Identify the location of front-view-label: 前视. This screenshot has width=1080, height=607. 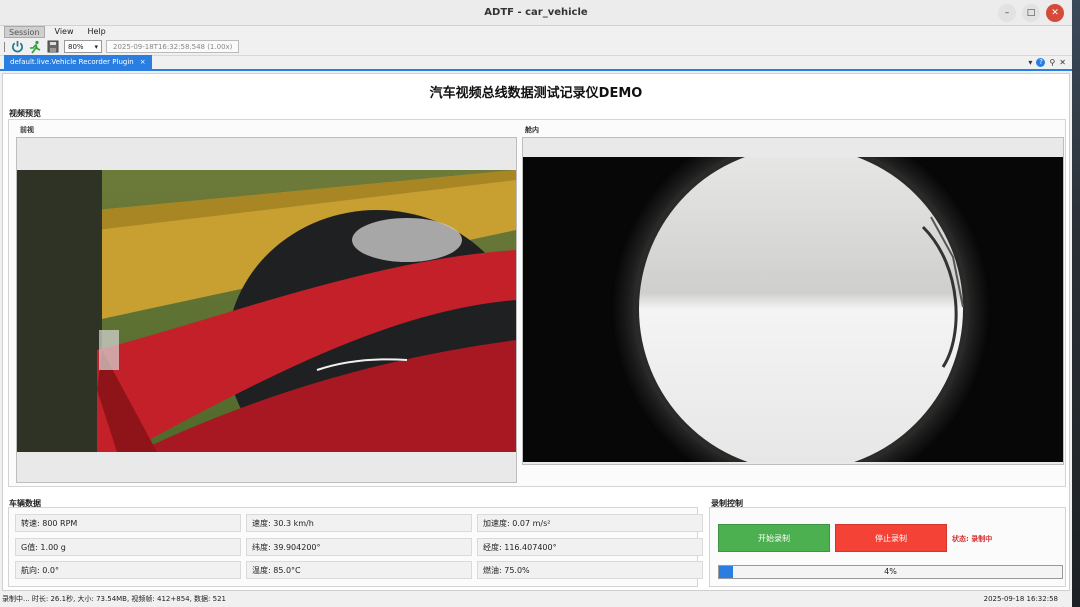
(27, 130).